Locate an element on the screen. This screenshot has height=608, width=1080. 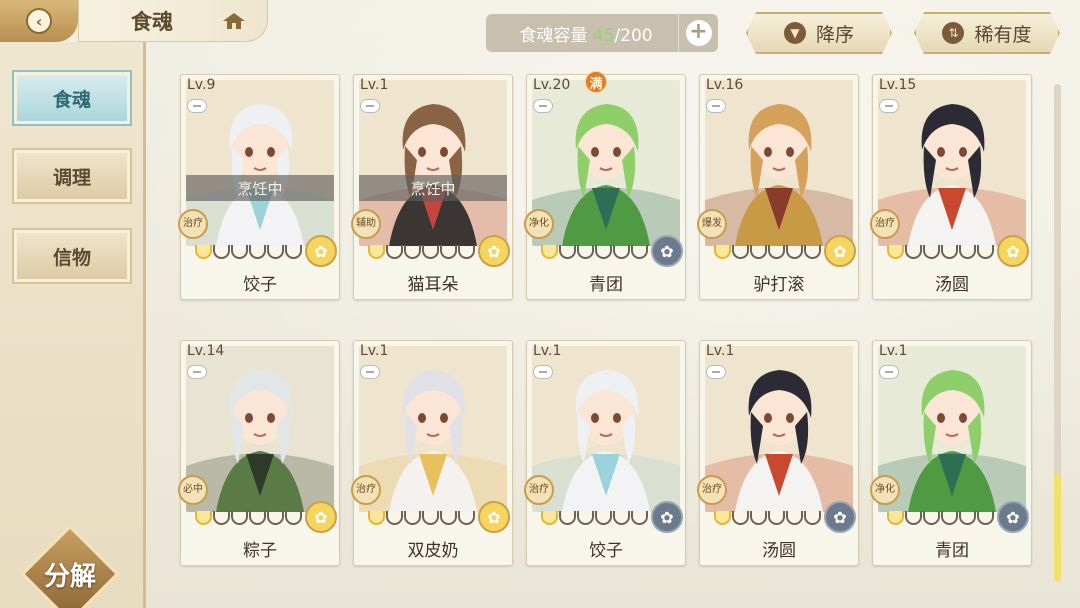
triangle-down-icon: ▼ is located at coordinates (795, 33).